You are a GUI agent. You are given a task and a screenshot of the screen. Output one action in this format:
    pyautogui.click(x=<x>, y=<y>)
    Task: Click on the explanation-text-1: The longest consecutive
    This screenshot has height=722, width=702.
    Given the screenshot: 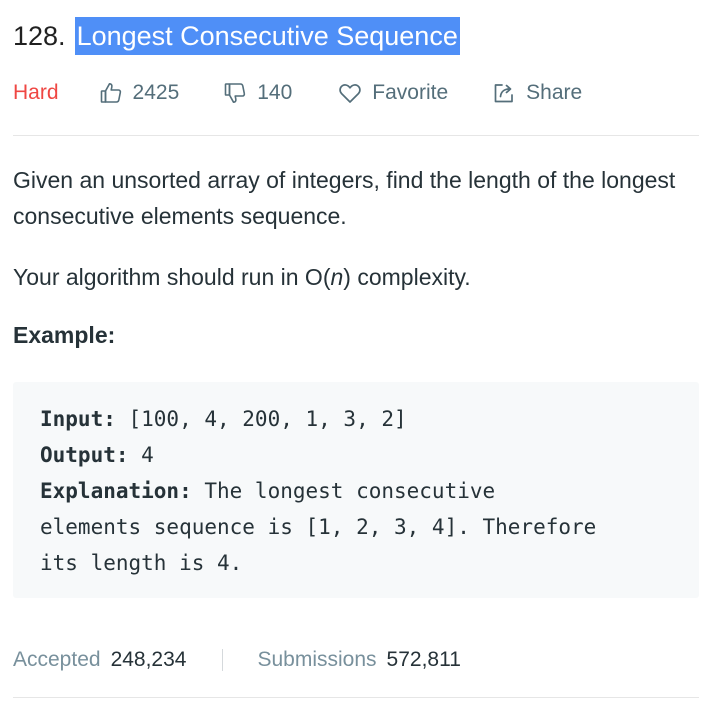 What is the action you would take?
    pyautogui.click(x=343, y=491)
    